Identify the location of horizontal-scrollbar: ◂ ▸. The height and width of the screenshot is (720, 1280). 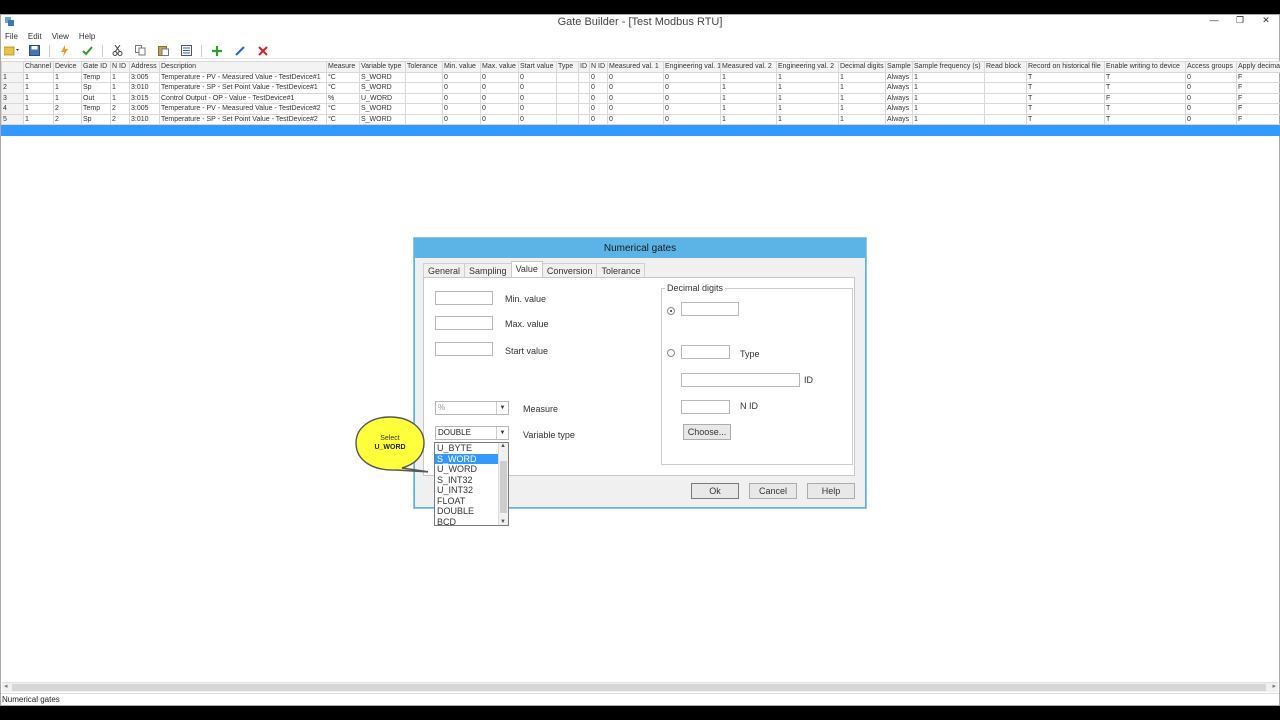
(640, 687).